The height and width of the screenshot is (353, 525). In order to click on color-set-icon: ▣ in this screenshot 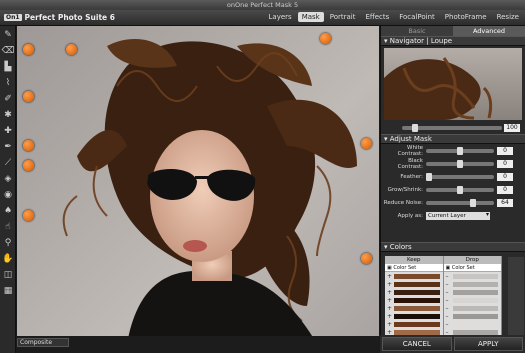, I will do `click(448, 268)`.